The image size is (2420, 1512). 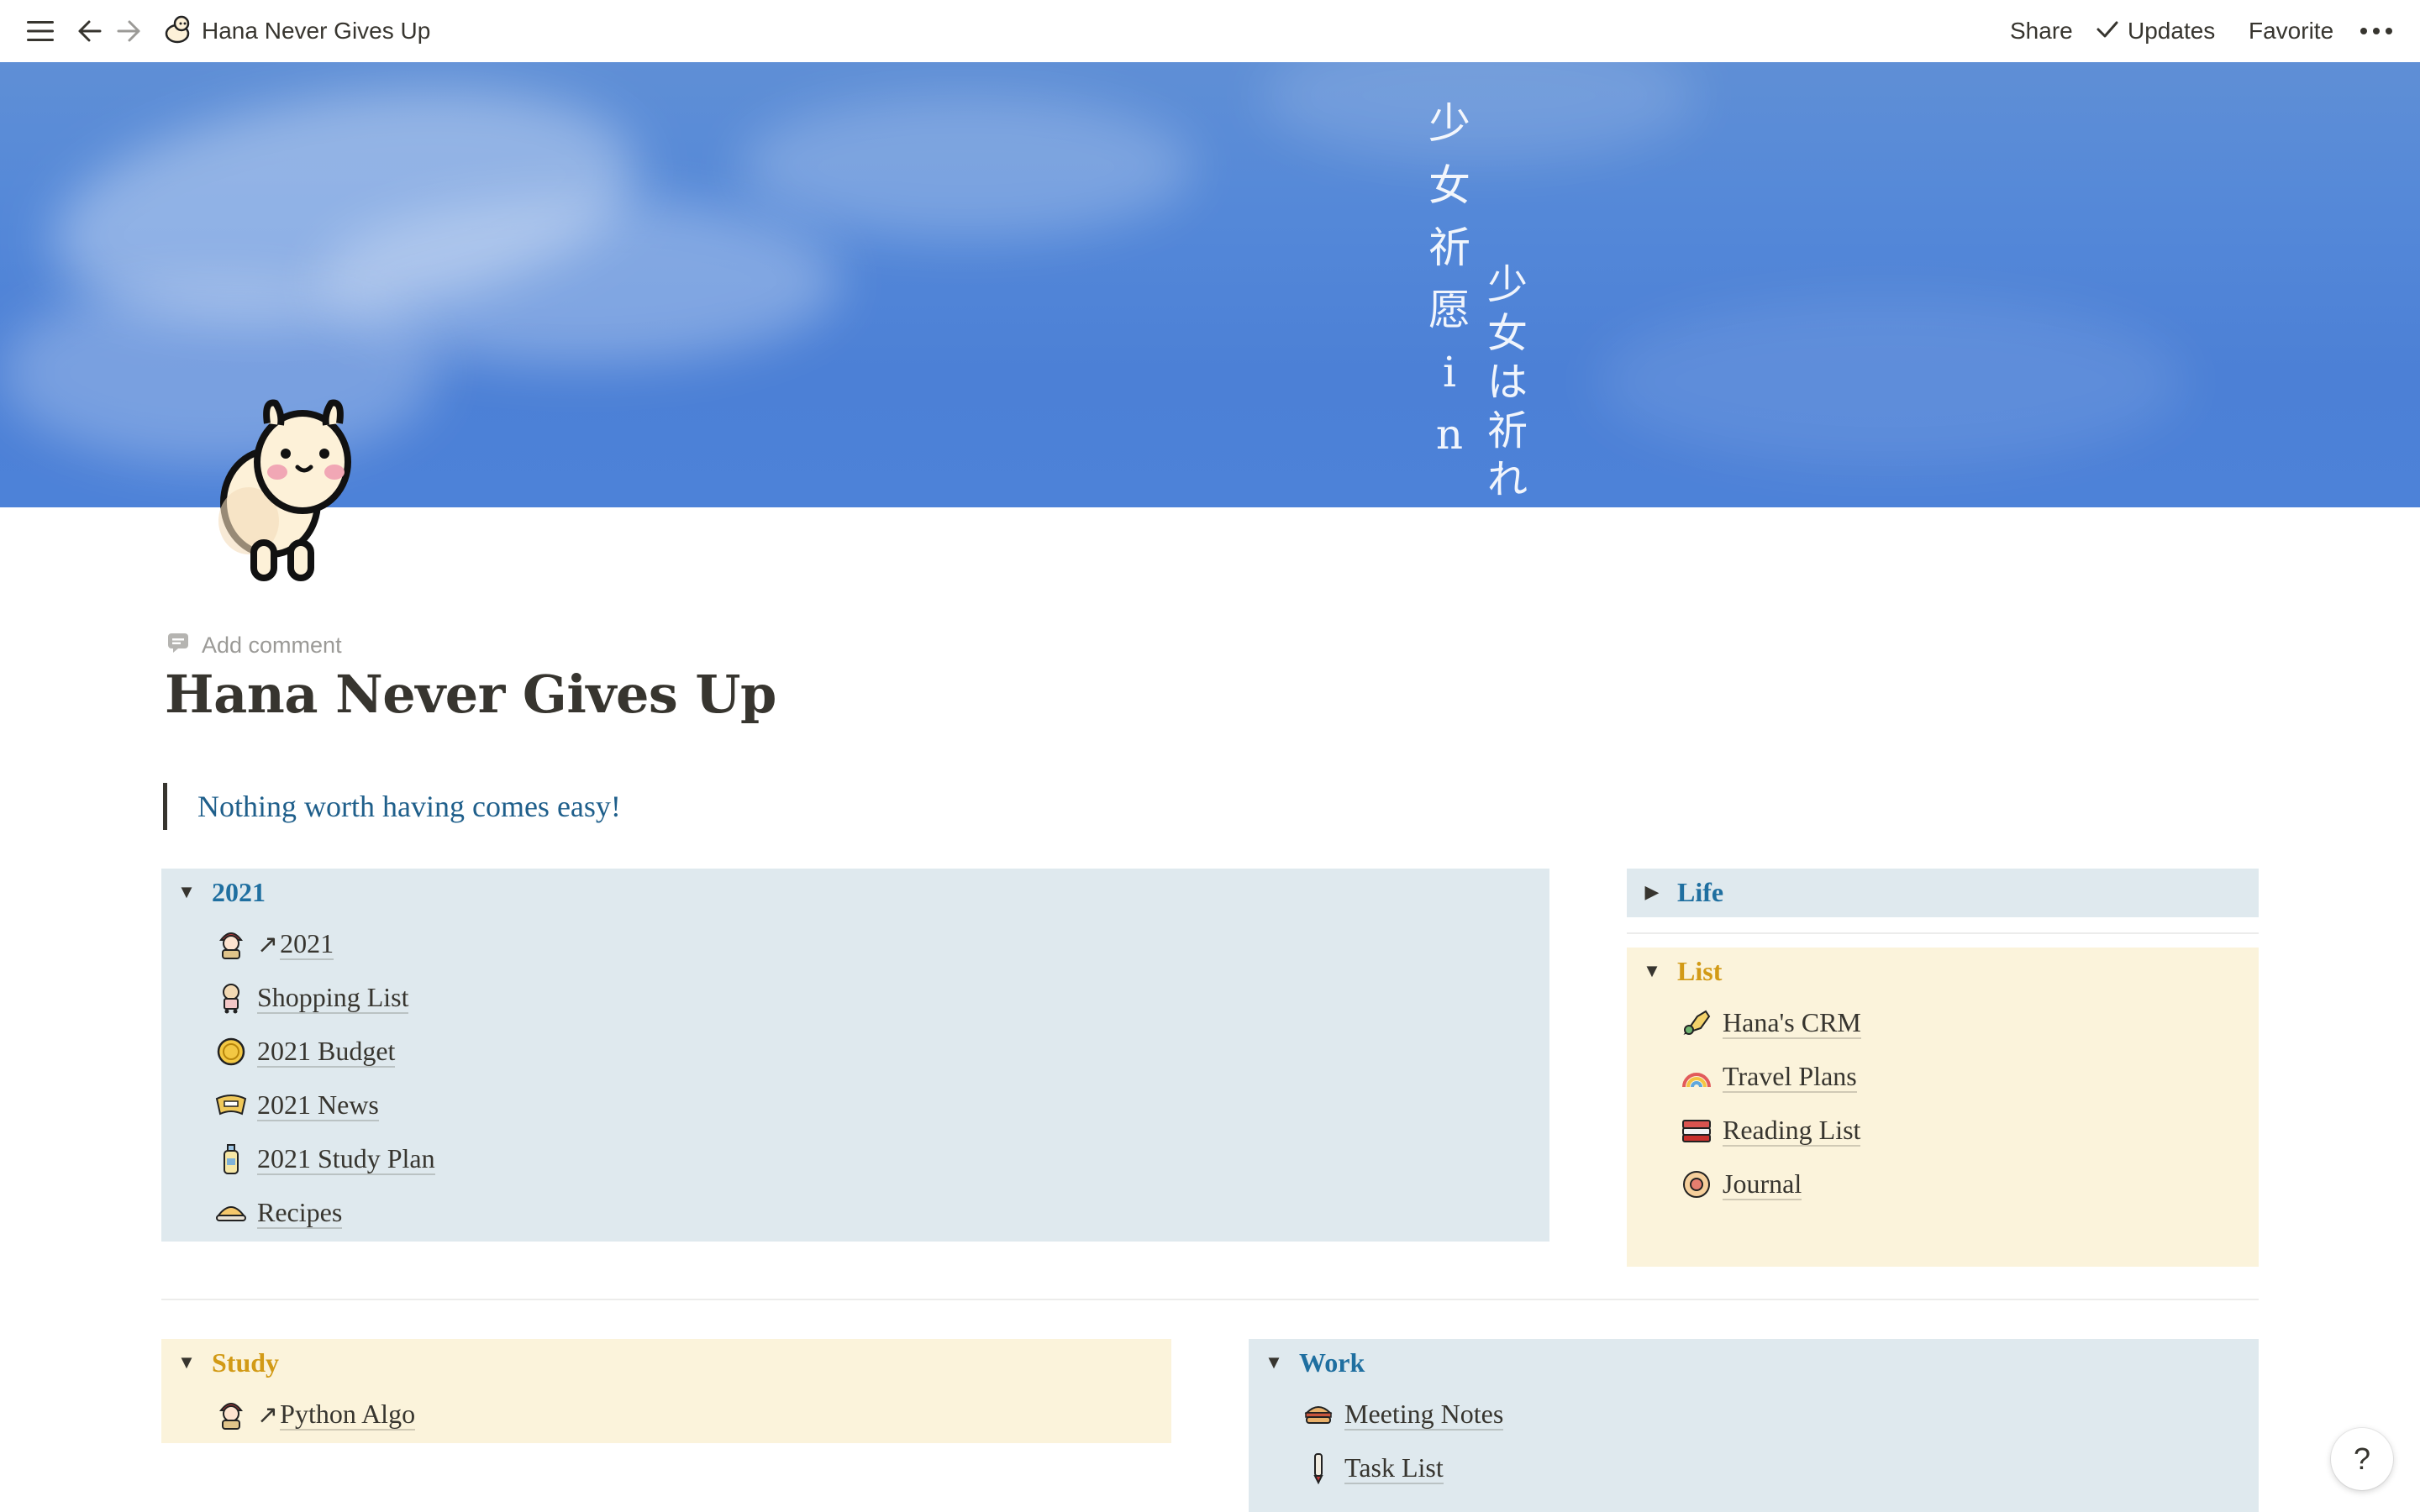 I want to click on pen-icon, so click(x=1318, y=1468).